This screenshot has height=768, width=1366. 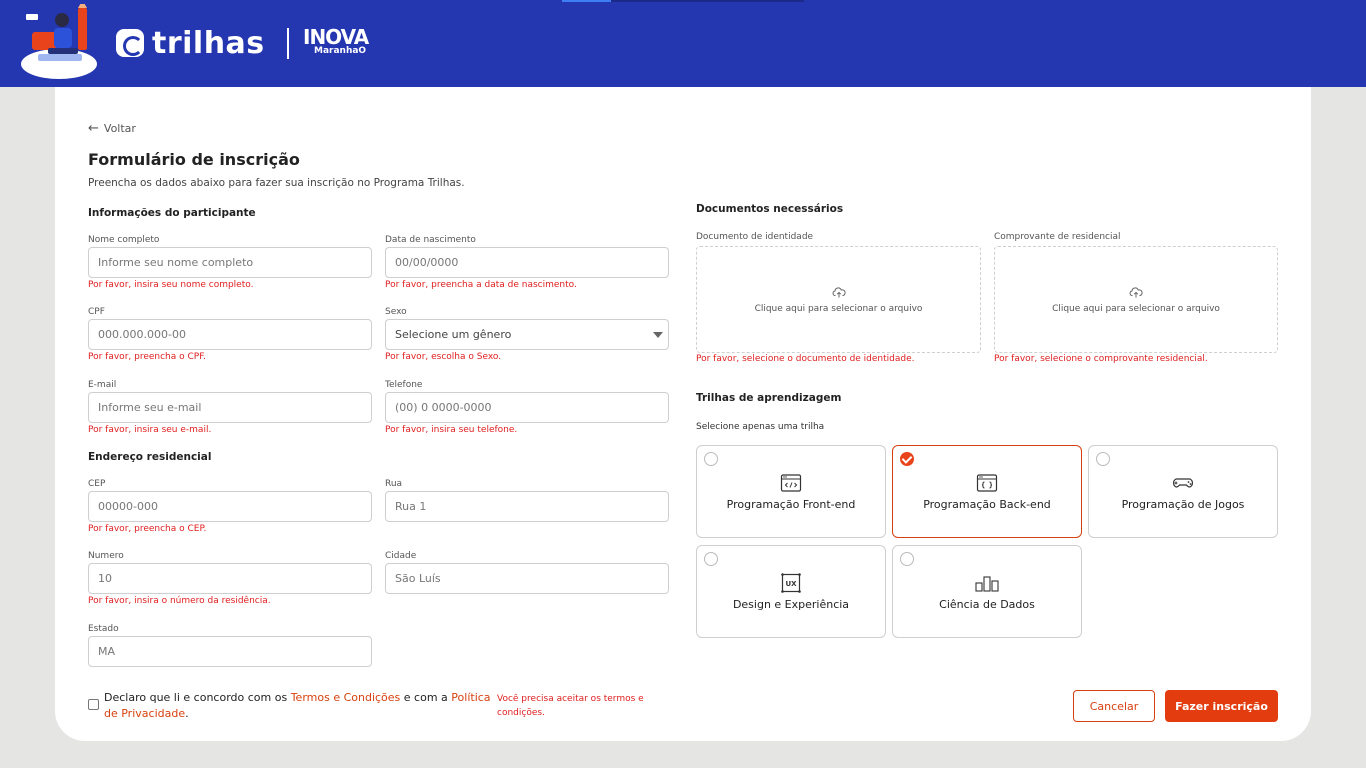 I want to click on inova-maranhao-logo: INOVA MaranhaO, so click(x=336, y=40).